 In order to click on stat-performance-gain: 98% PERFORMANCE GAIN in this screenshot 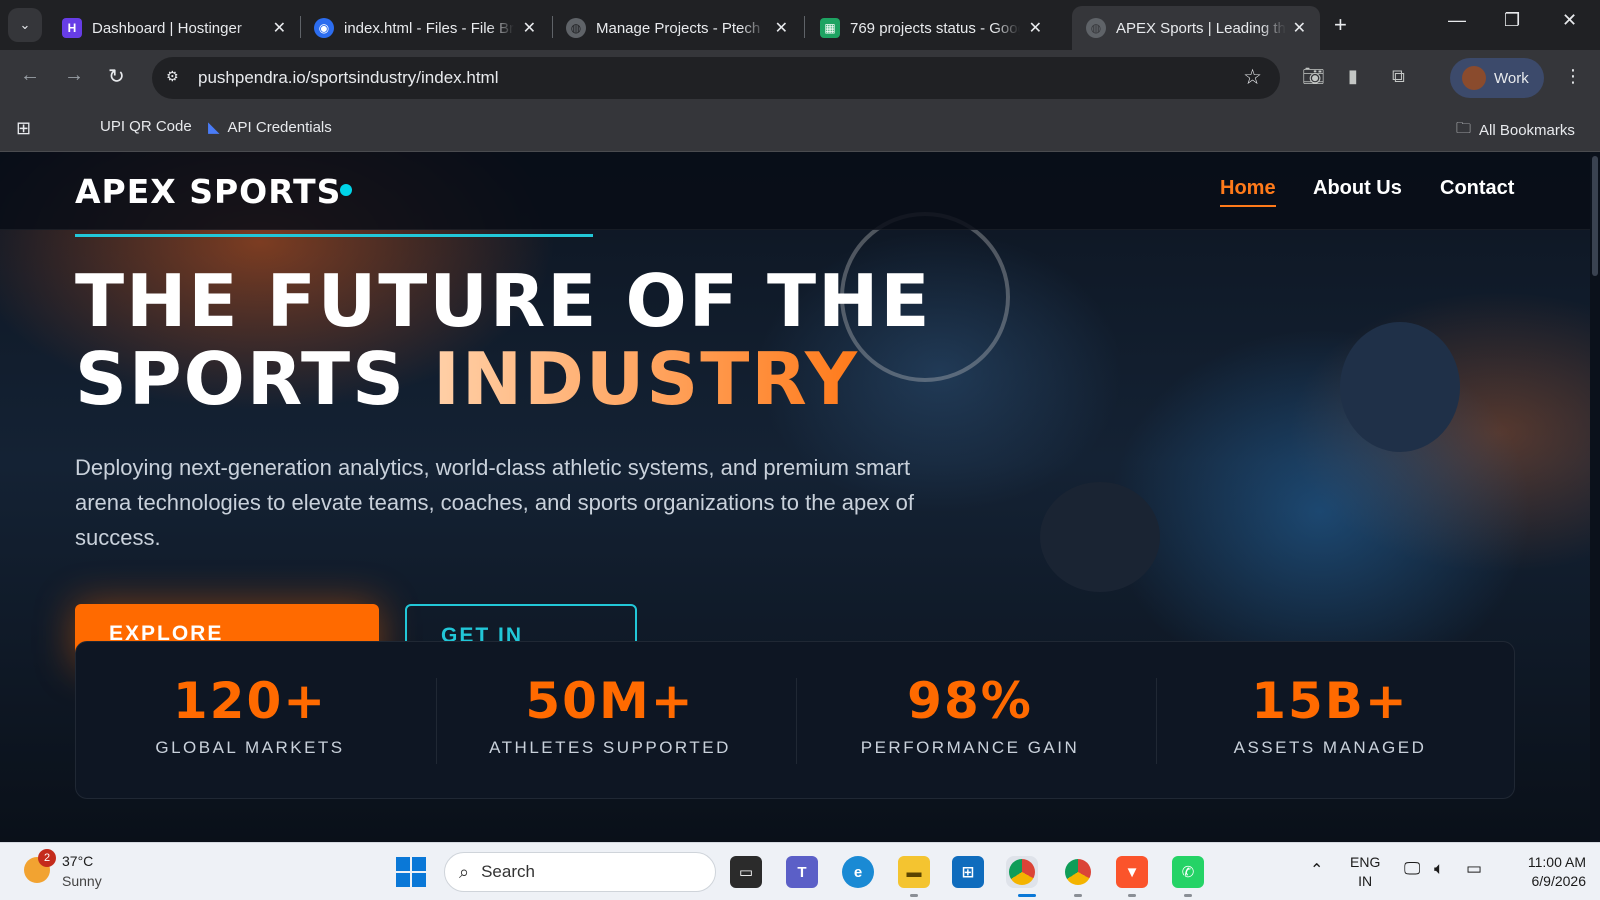, I will do `click(970, 715)`.